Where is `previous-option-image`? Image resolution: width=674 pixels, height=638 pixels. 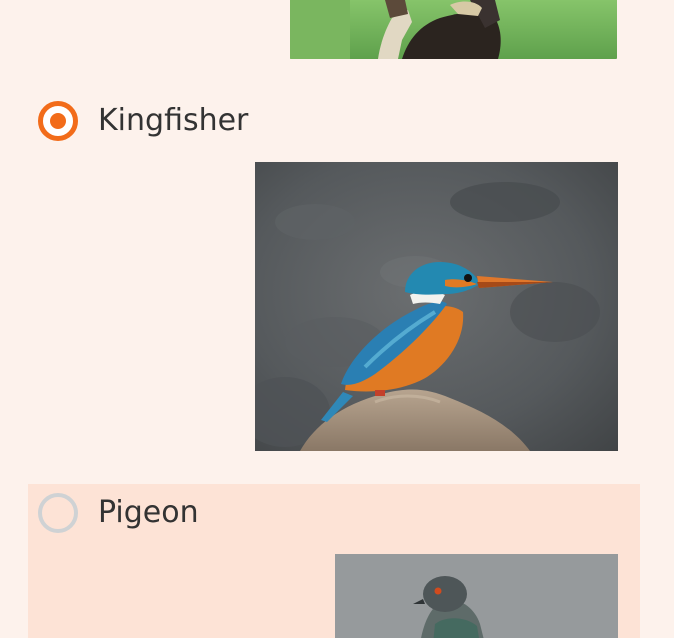 previous-option-image is located at coordinates (453, 29).